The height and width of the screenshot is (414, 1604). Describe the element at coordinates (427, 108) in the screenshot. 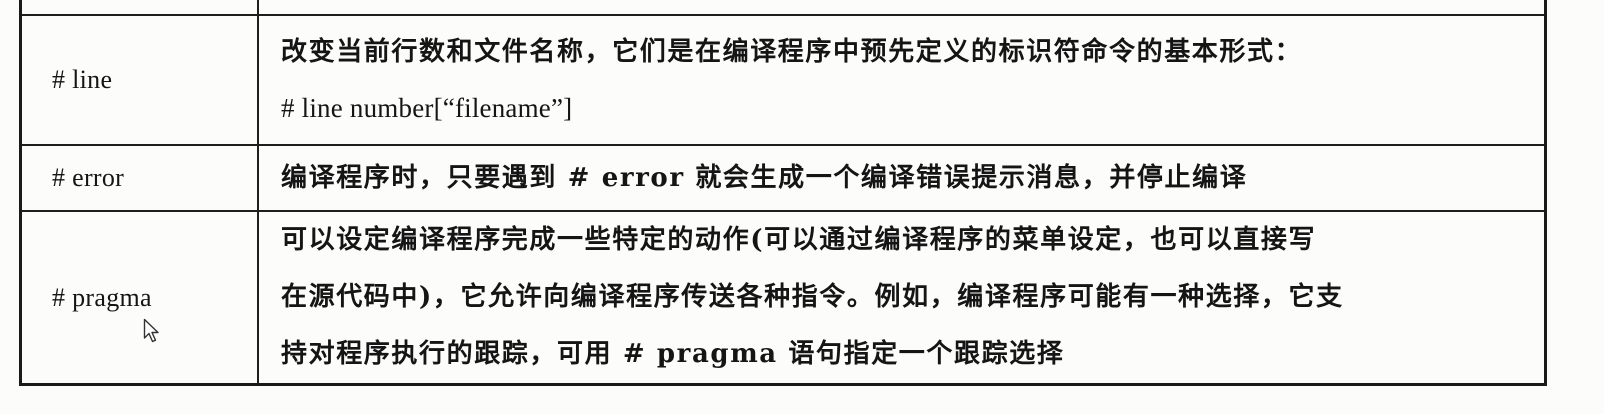

I see `syntax-example: # line number[“filename”]` at that location.